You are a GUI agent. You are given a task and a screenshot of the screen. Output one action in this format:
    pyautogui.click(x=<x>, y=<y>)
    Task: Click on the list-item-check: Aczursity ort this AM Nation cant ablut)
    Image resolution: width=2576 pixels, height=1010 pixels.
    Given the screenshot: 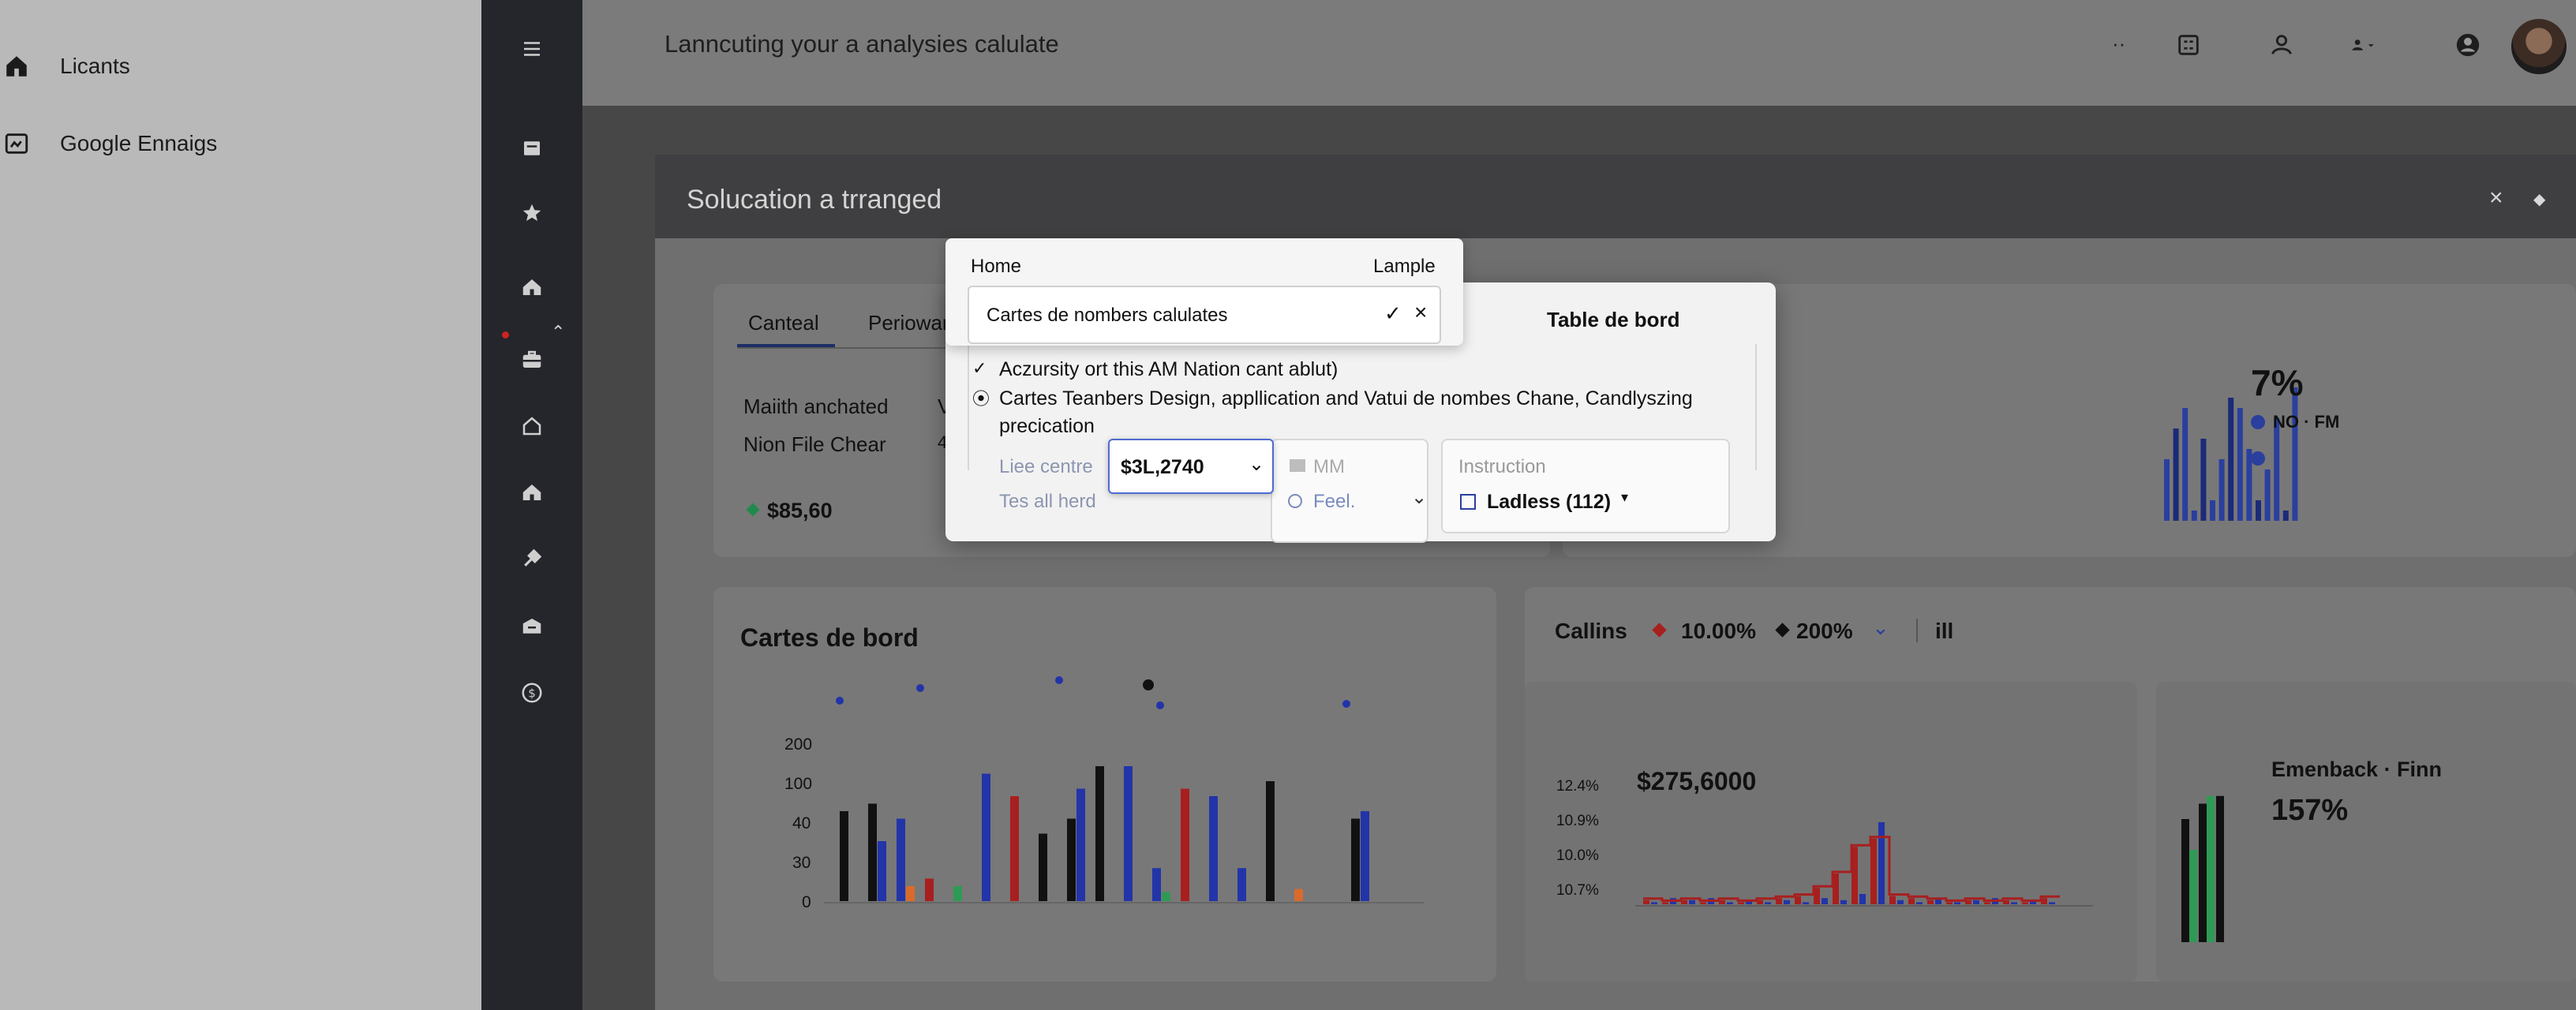 What is the action you would take?
    pyautogui.click(x=1168, y=369)
    